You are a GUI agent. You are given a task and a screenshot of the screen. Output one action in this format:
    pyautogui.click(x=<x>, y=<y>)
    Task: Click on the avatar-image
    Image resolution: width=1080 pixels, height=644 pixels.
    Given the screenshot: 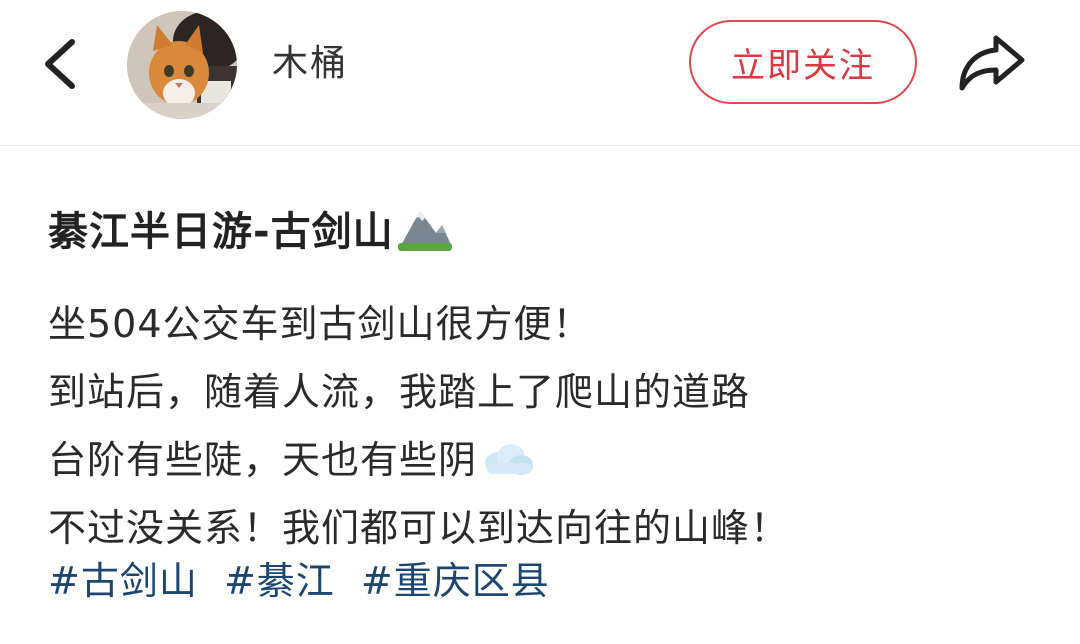 What is the action you would take?
    pyautogui.click(x=182, y=65)
    